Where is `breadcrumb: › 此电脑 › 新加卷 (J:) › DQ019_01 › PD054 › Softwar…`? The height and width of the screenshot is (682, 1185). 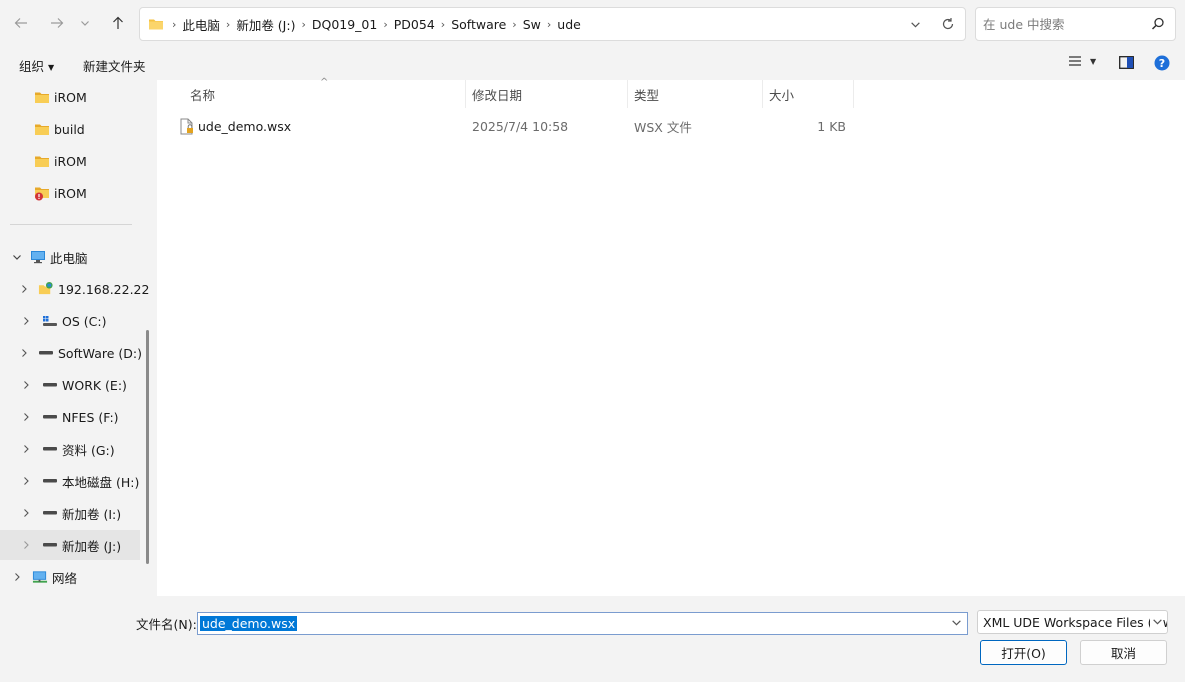
breadcrumb: › 此电脑 › 新加卷 (J:) › DQ019_01 › PD054 › Softwar… is located at coordinates (520, 24).